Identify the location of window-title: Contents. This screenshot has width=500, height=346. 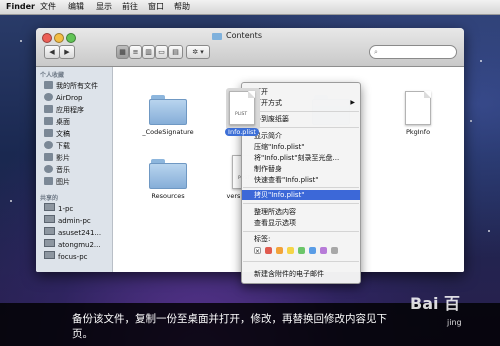
(244, 35).